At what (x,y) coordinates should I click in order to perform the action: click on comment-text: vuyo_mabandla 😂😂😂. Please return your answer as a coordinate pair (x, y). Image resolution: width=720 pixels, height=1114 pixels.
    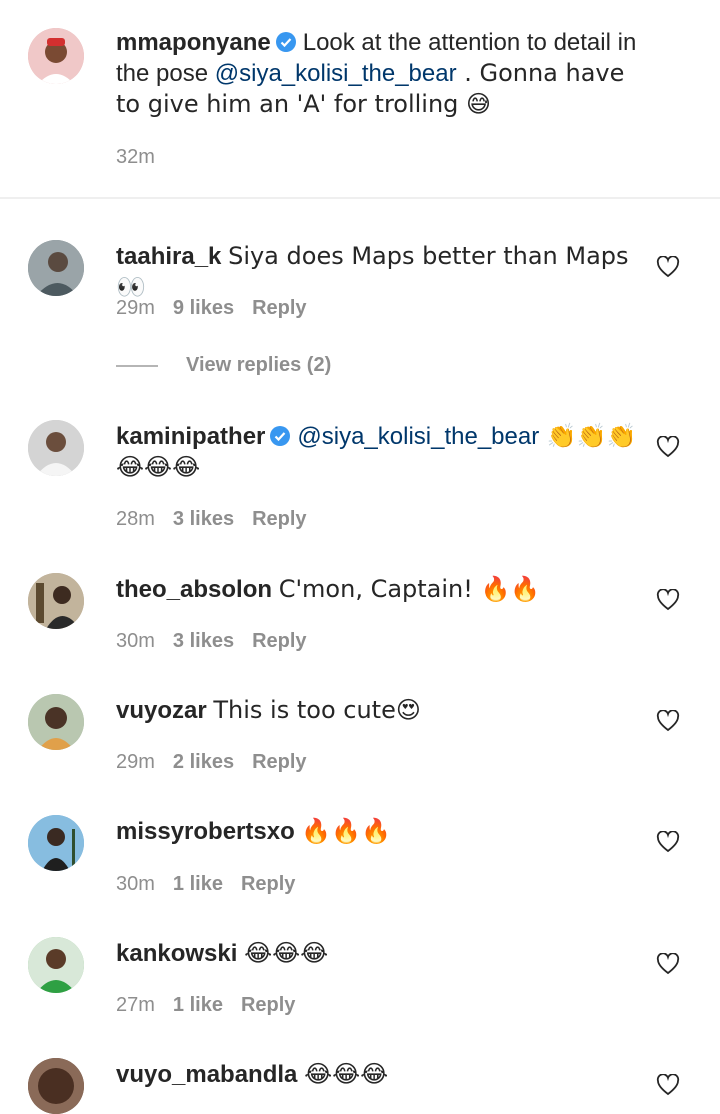
    Looking at the image, I should click on (252, 1074).